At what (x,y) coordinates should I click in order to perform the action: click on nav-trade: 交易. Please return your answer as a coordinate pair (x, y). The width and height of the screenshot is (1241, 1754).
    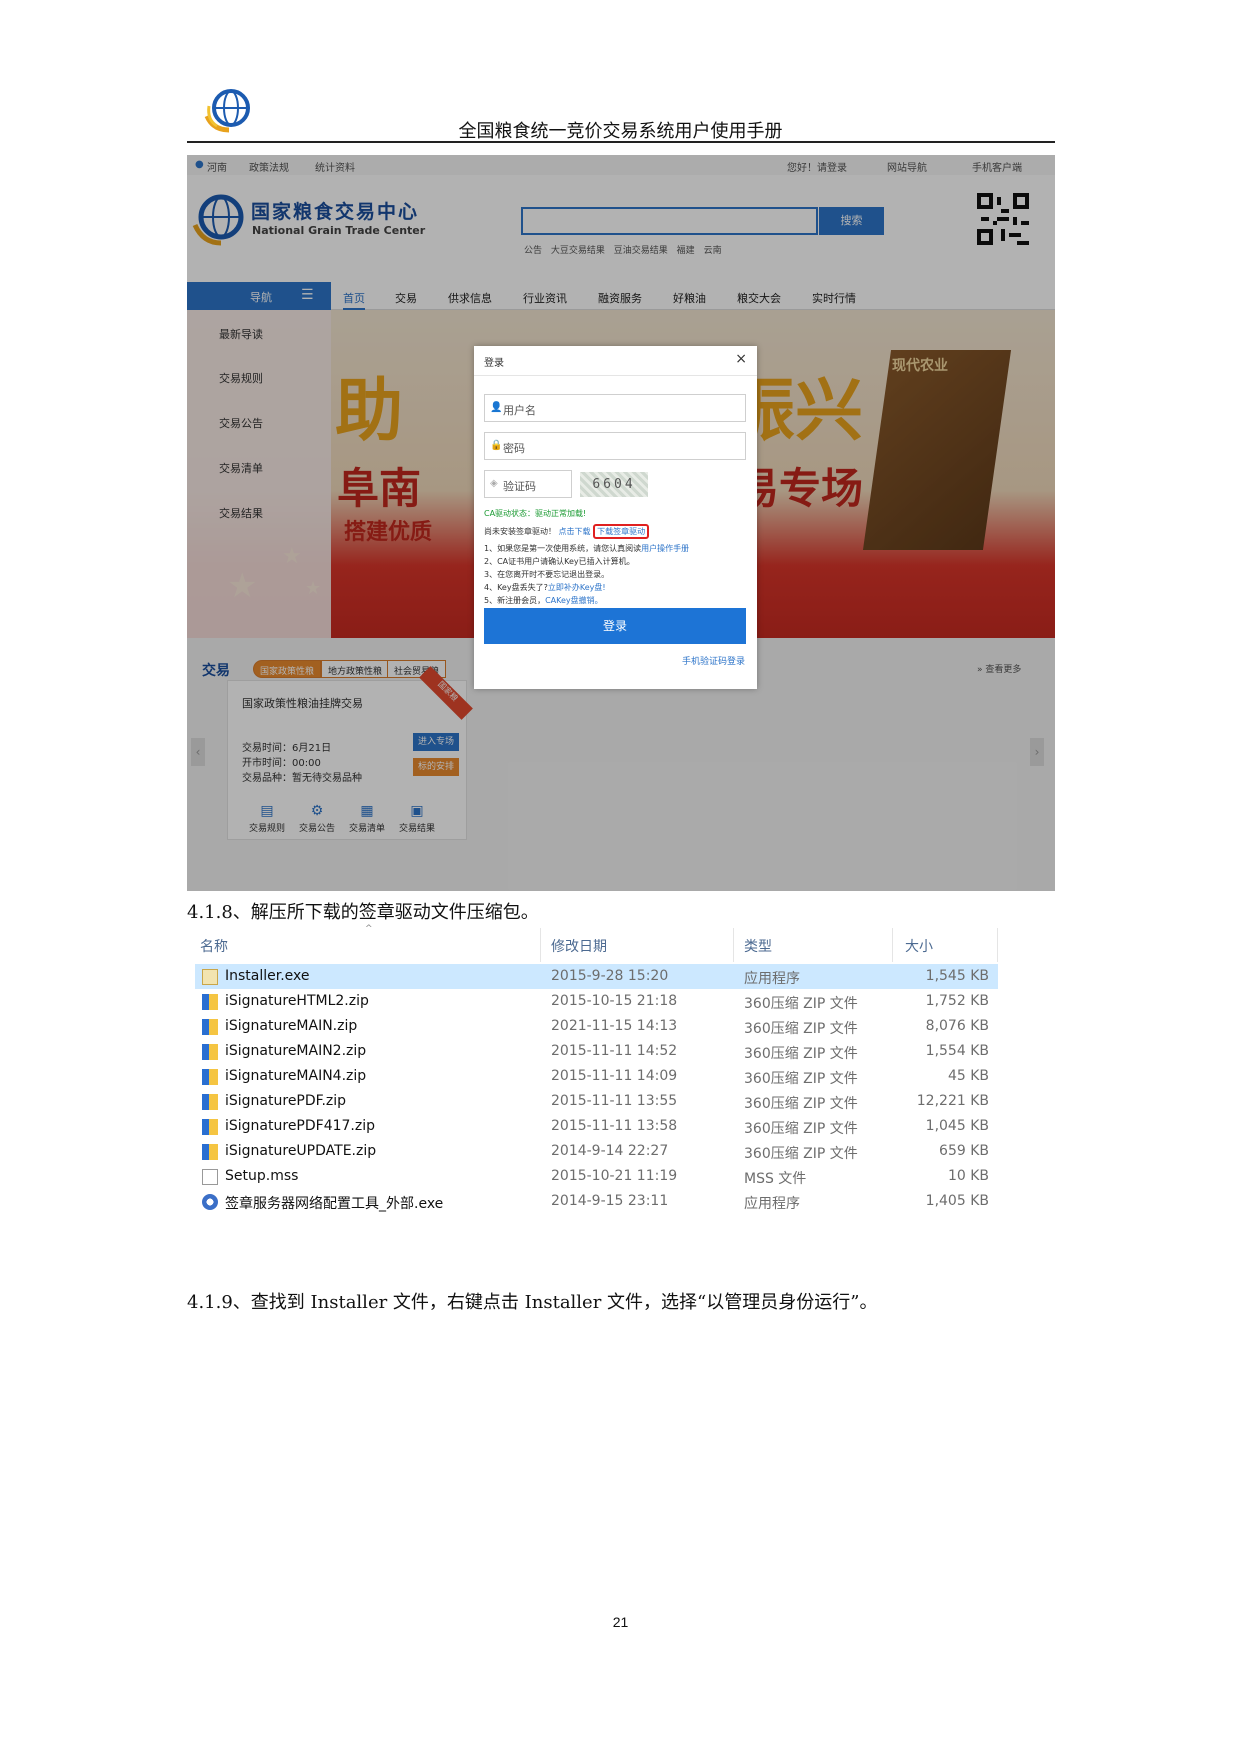
    Looking at the image, I should click on (406, 298).